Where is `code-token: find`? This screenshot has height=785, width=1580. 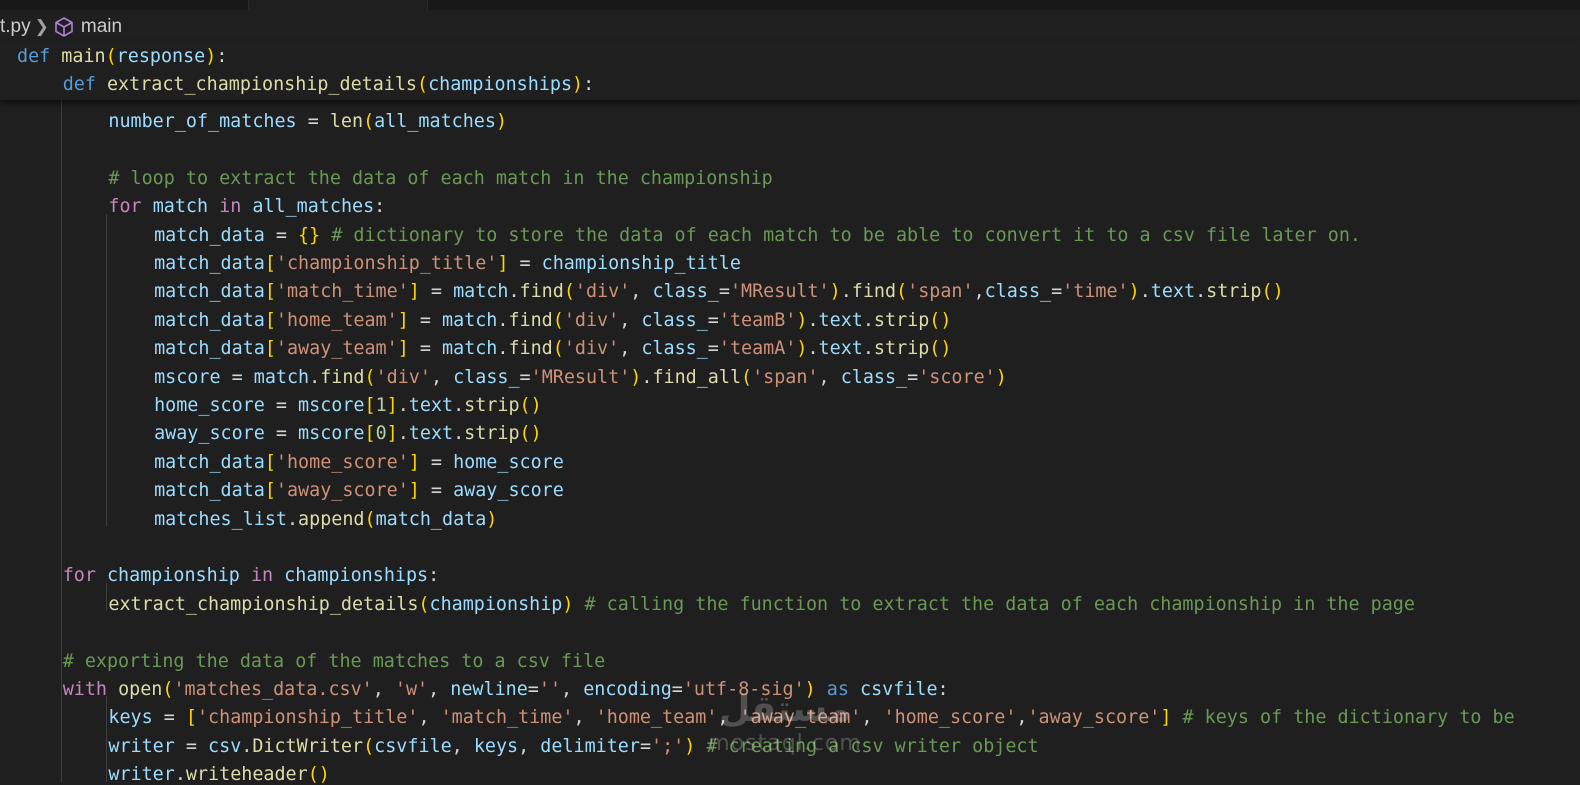
code-token: find is located at coordinates (342, 377).